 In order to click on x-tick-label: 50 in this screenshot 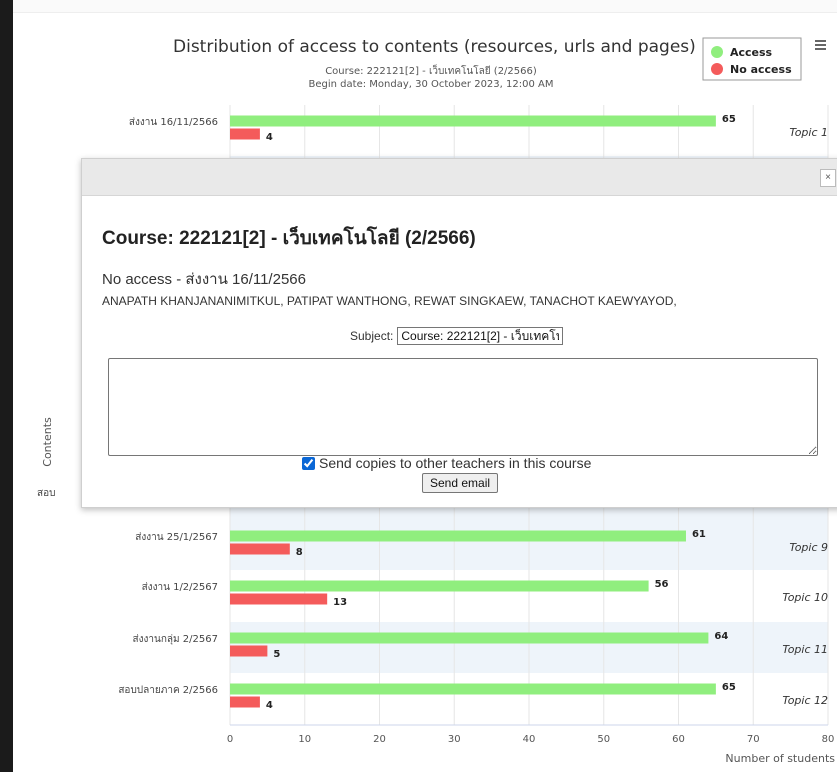, I will do `click(603, 739)`.